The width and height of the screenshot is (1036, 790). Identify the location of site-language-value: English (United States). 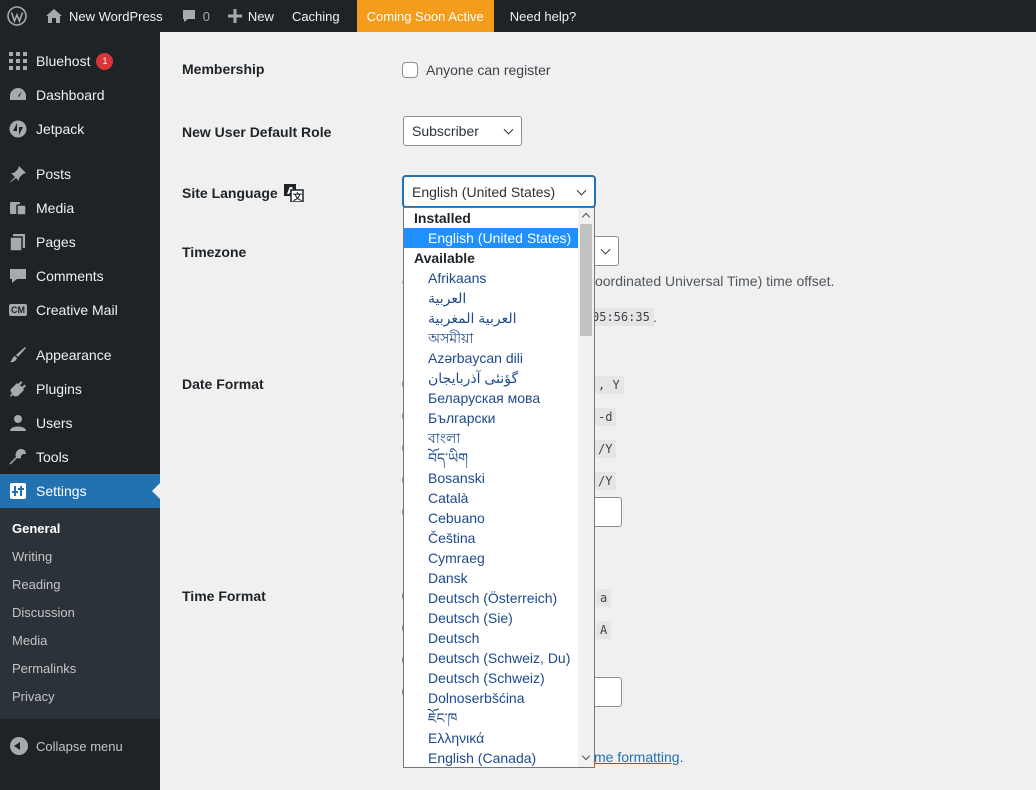
(484, 191).